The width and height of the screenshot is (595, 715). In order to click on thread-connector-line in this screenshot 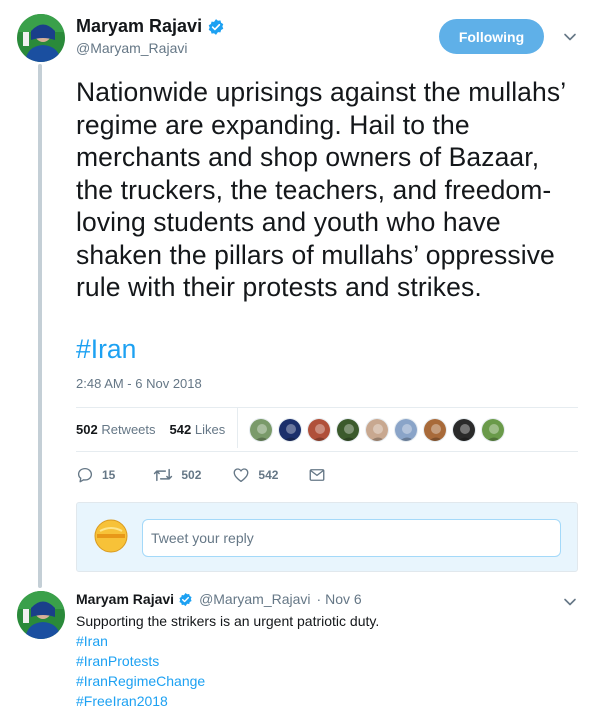, I will do `click(40, 326)`.